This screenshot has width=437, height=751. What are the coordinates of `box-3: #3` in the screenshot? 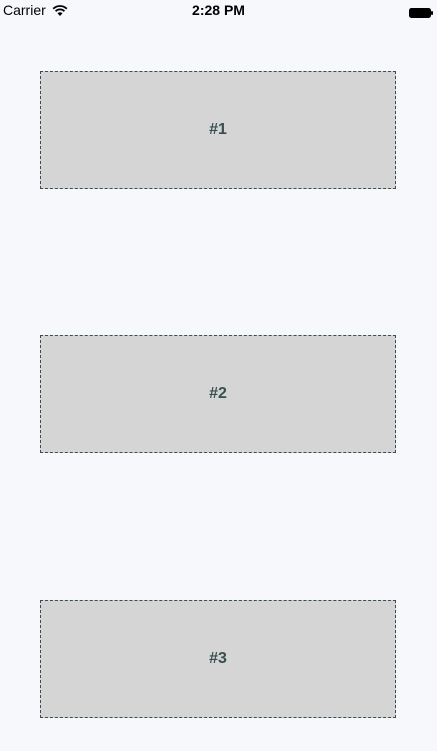 It's located at (218, 659).